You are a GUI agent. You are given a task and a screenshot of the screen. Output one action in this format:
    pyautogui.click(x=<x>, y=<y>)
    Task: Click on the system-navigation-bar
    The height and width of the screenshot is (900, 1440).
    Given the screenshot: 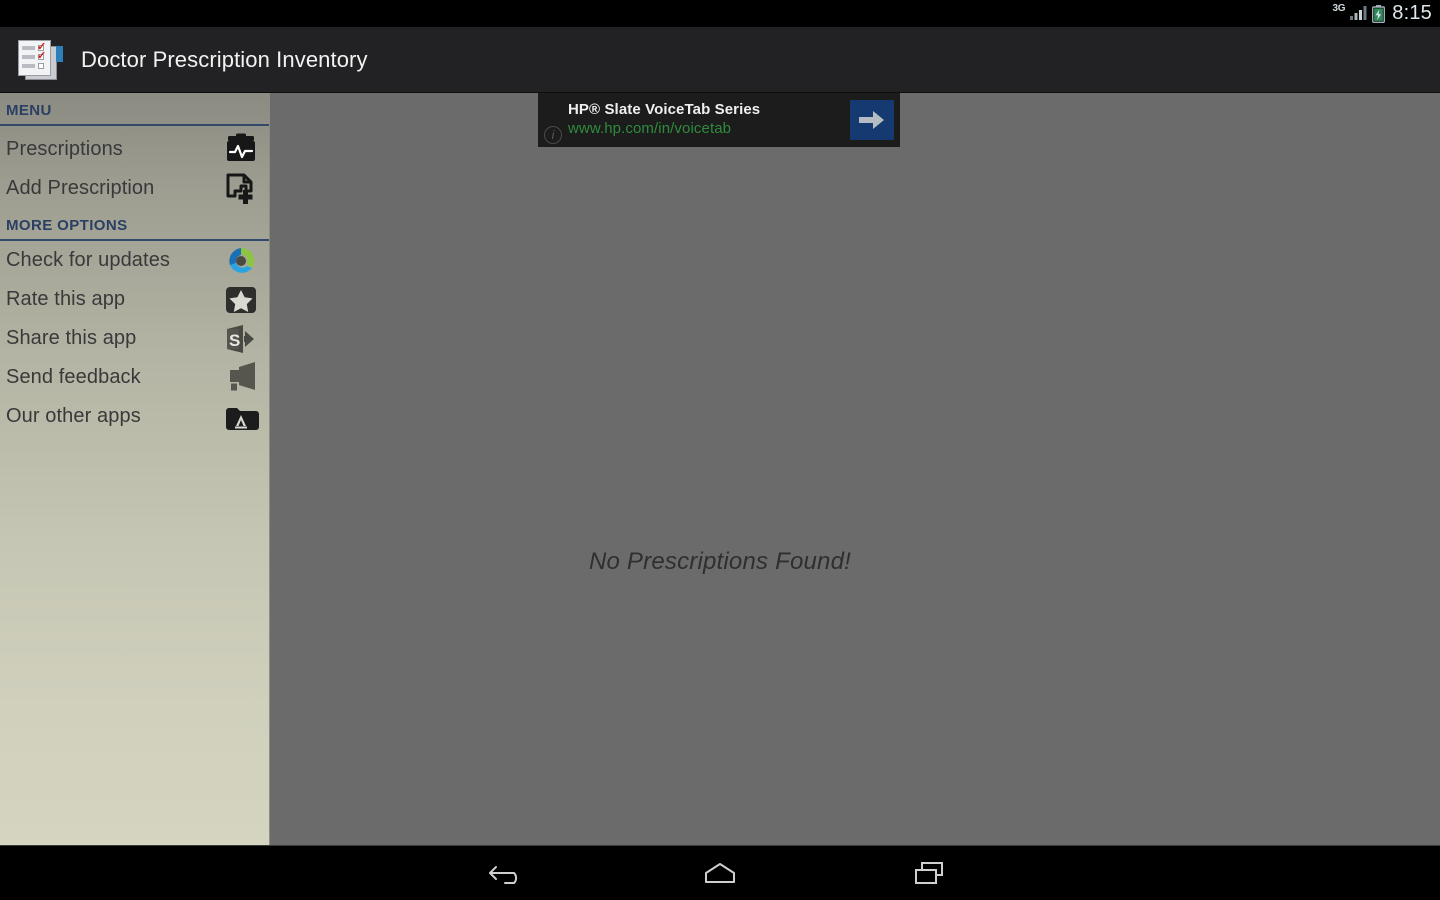 What is the action you would take?
    pyautogui.click(x=720, y=872)
    